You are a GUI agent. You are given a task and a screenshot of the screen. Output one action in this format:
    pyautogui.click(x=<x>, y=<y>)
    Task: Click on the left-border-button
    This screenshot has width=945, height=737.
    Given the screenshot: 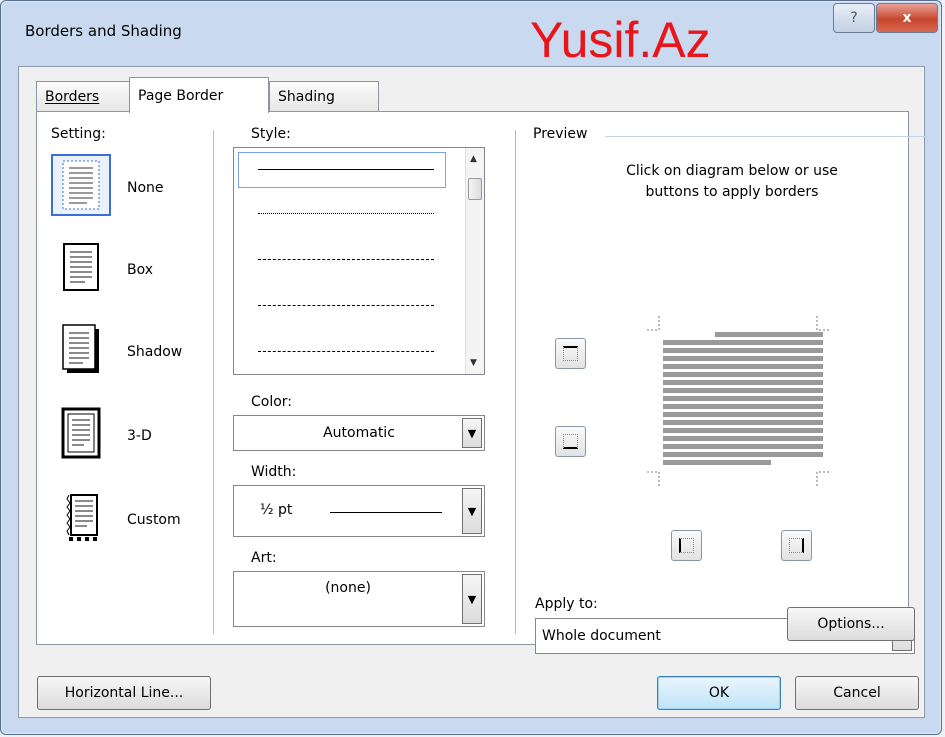 What is the action you would take?
    pyautogui.click(x=686, y=545)
    